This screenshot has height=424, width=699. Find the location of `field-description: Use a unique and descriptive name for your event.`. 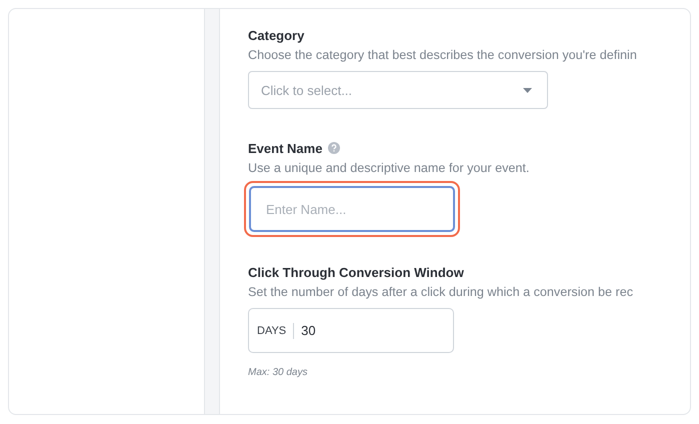

field-description: Use a unique and descriptive name for your event. is located at coordinates (389, 169).